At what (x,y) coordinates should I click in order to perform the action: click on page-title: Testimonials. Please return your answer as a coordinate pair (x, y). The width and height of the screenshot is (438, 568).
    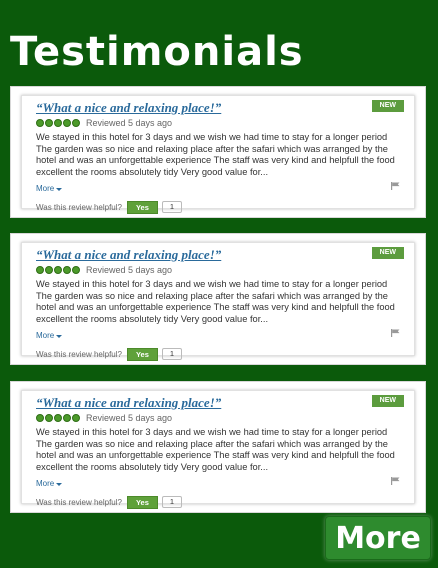
    Looking at the image, I should click on (157, 52).